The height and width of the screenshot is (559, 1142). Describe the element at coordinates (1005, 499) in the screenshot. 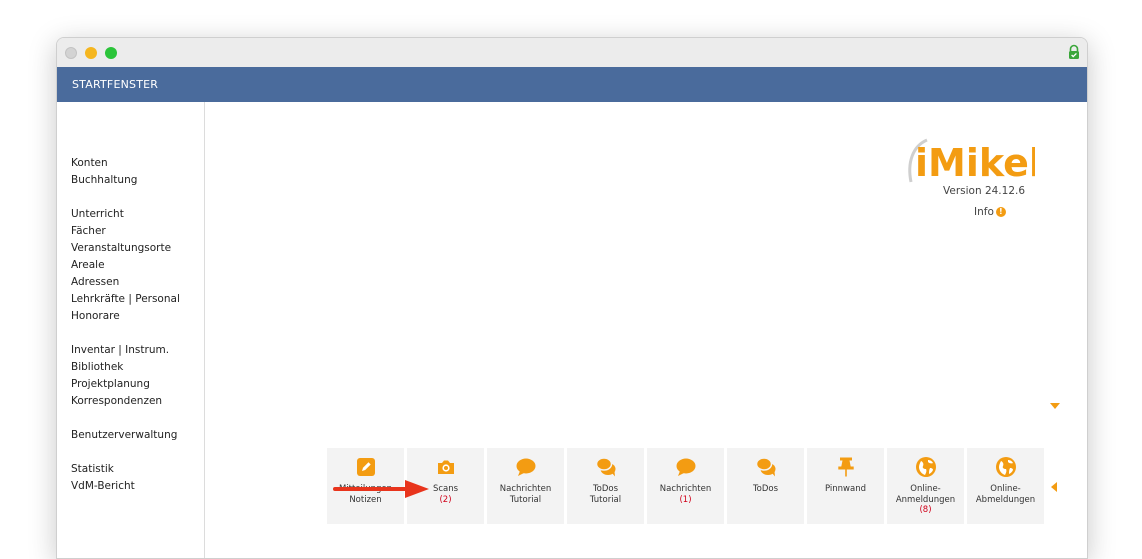

I see `tile-label-line2: Abmeldungen` at that location.